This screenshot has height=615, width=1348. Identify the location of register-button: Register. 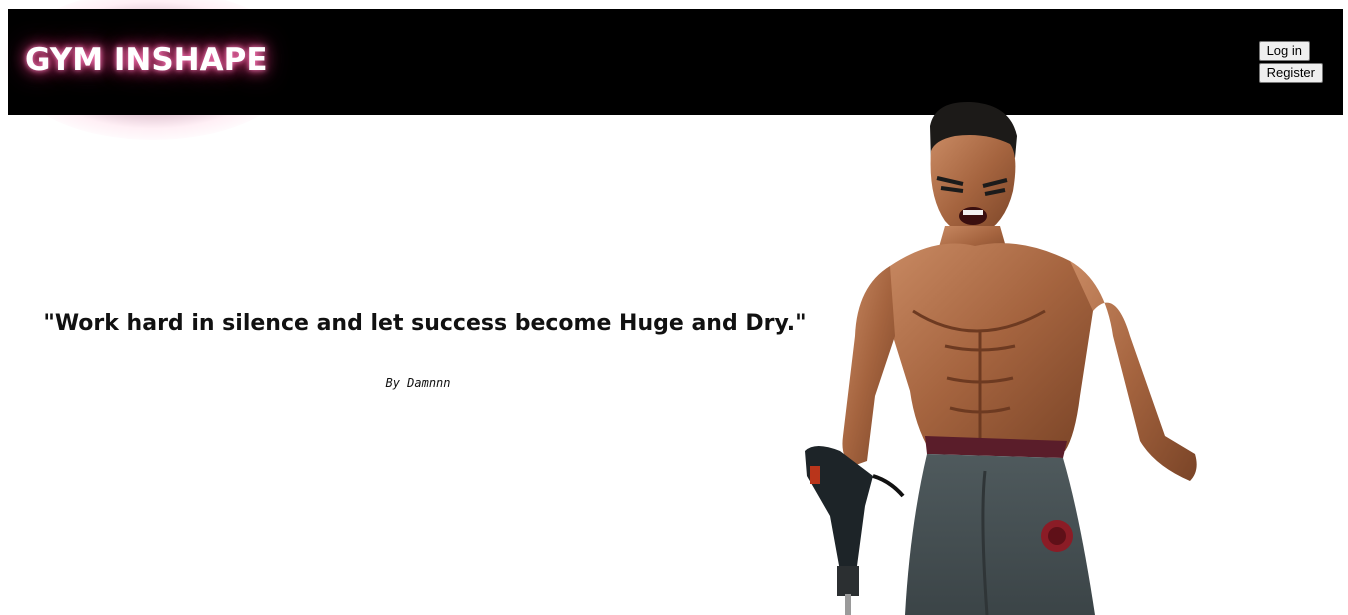
(1290, 73).